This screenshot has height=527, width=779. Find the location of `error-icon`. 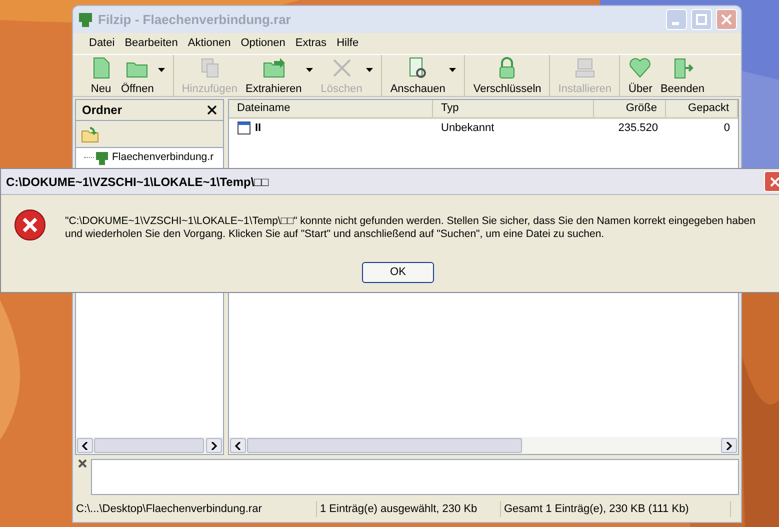

error-icon is located at coordinates (30, 225).